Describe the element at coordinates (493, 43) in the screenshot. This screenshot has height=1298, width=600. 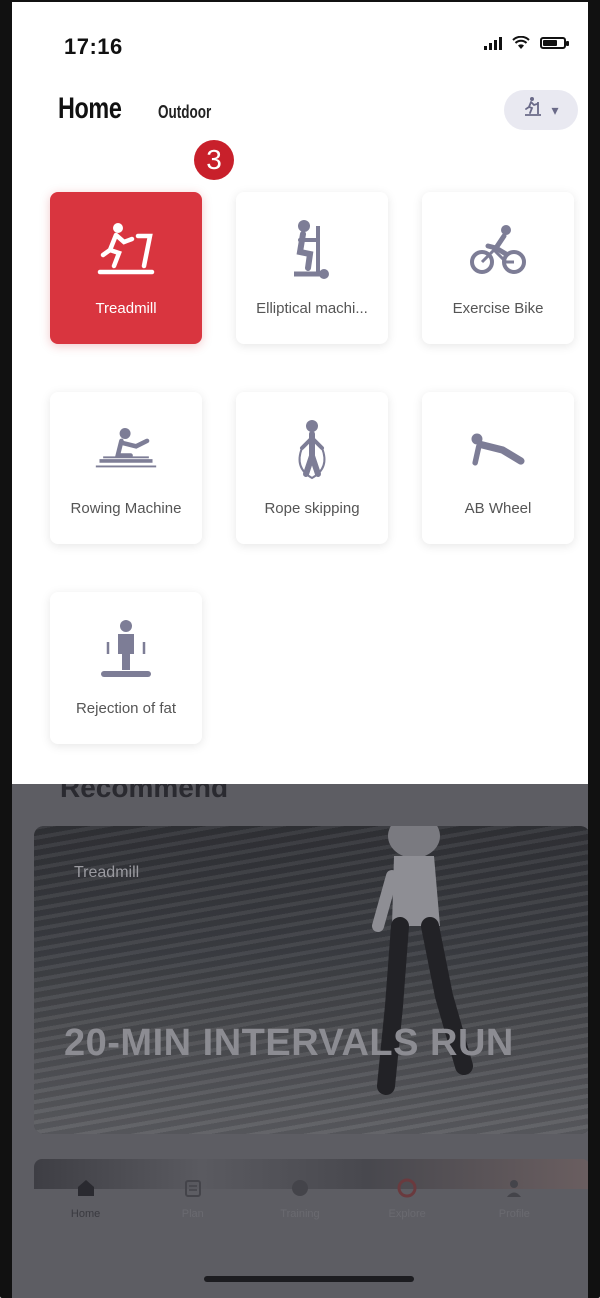
I see `cellular-signal-icon` at that location.